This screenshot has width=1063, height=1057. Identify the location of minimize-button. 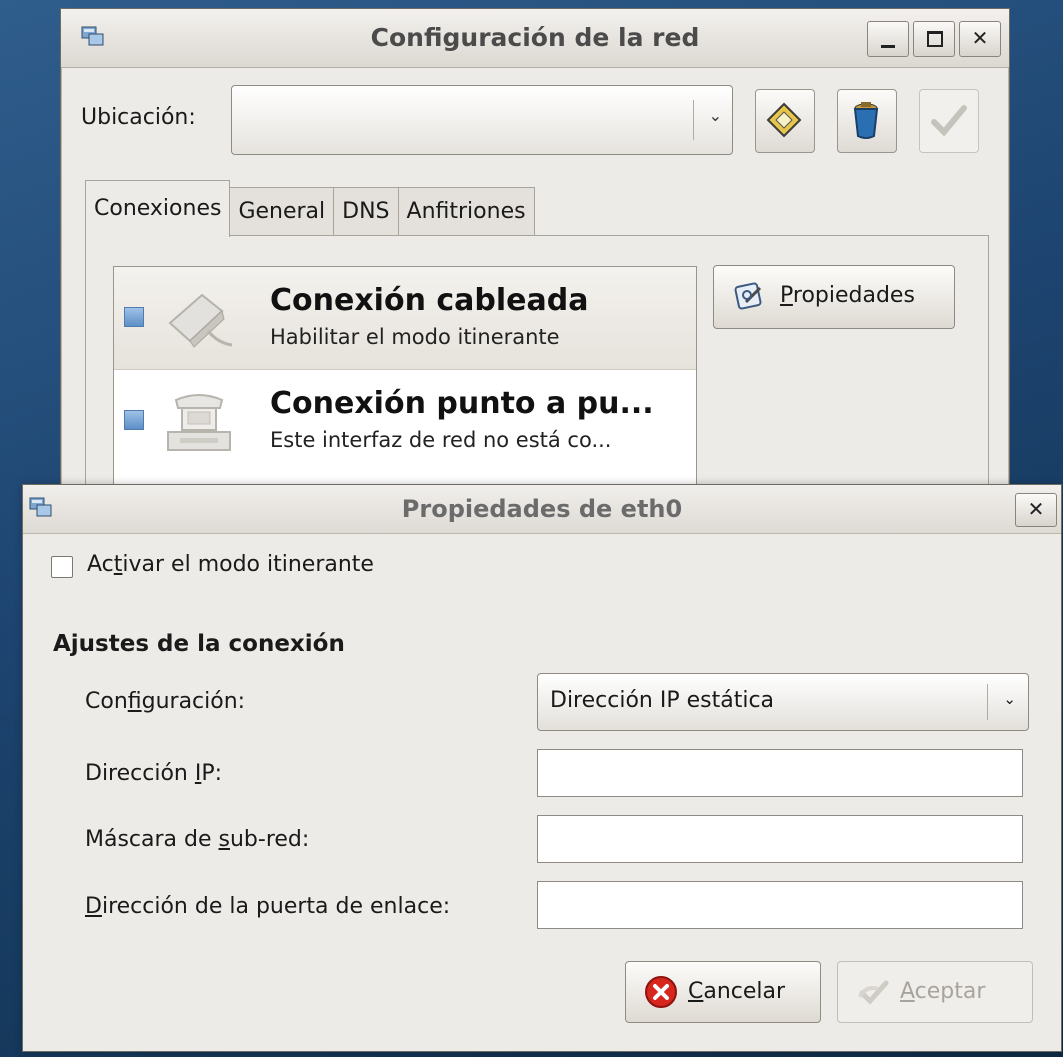
(888, 39).